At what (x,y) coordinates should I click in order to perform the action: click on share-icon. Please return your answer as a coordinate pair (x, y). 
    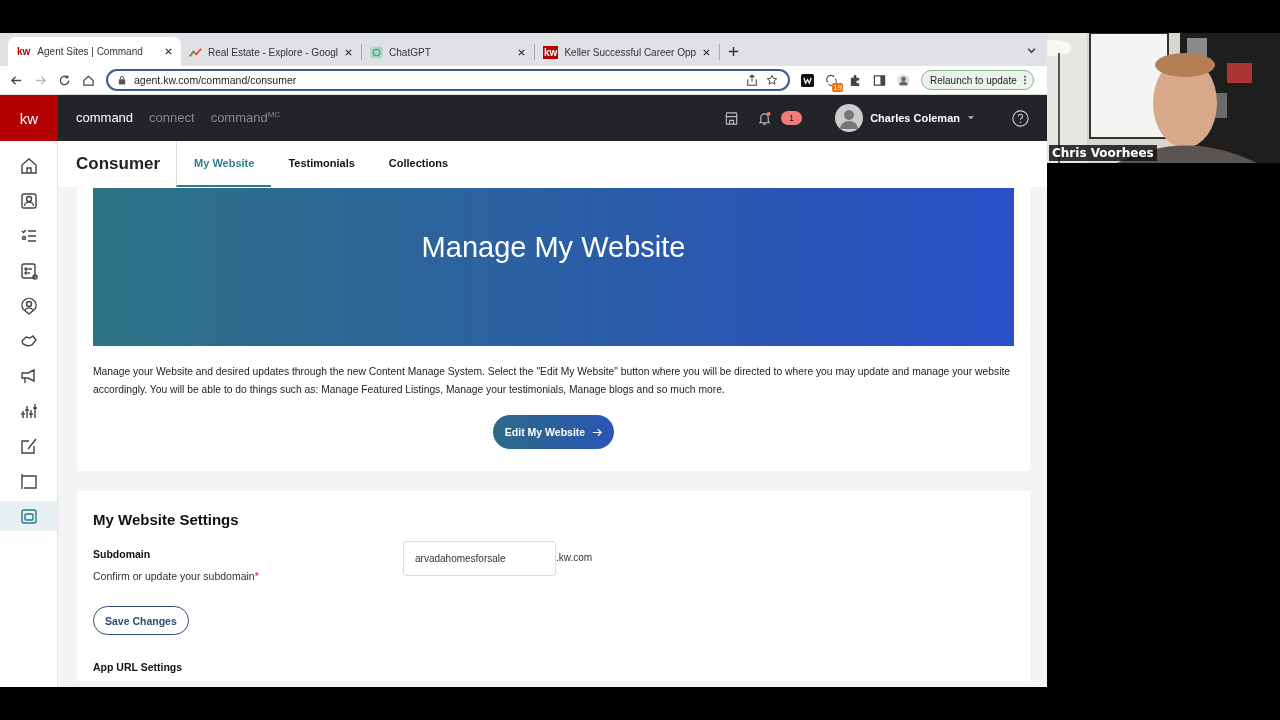
    Looking at the image, I should click on (752, 80).